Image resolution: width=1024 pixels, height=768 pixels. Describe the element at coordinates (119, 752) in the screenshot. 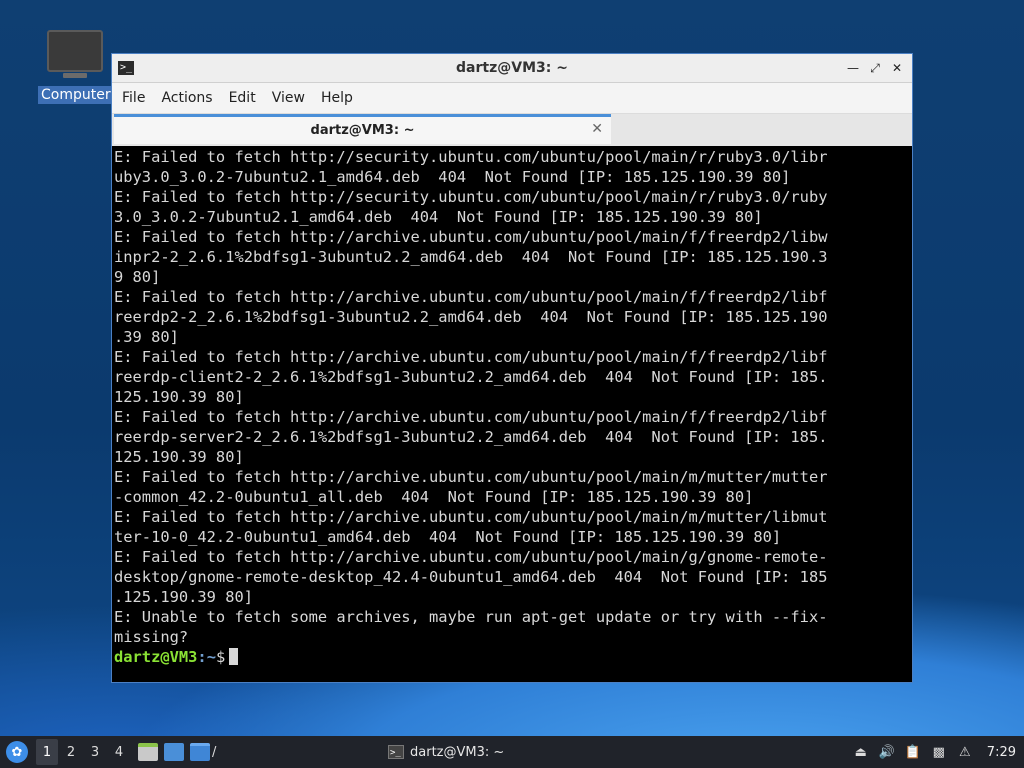

I see `workspace-4: 4` at that location.